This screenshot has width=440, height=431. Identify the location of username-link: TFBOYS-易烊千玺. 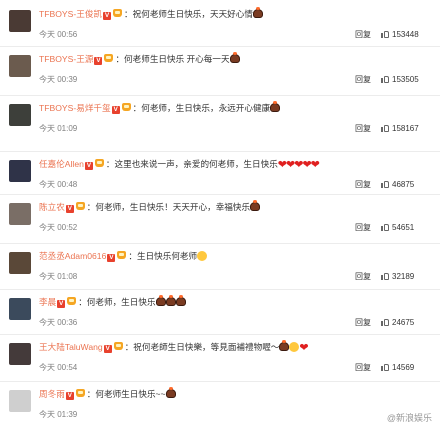
(75, 108).